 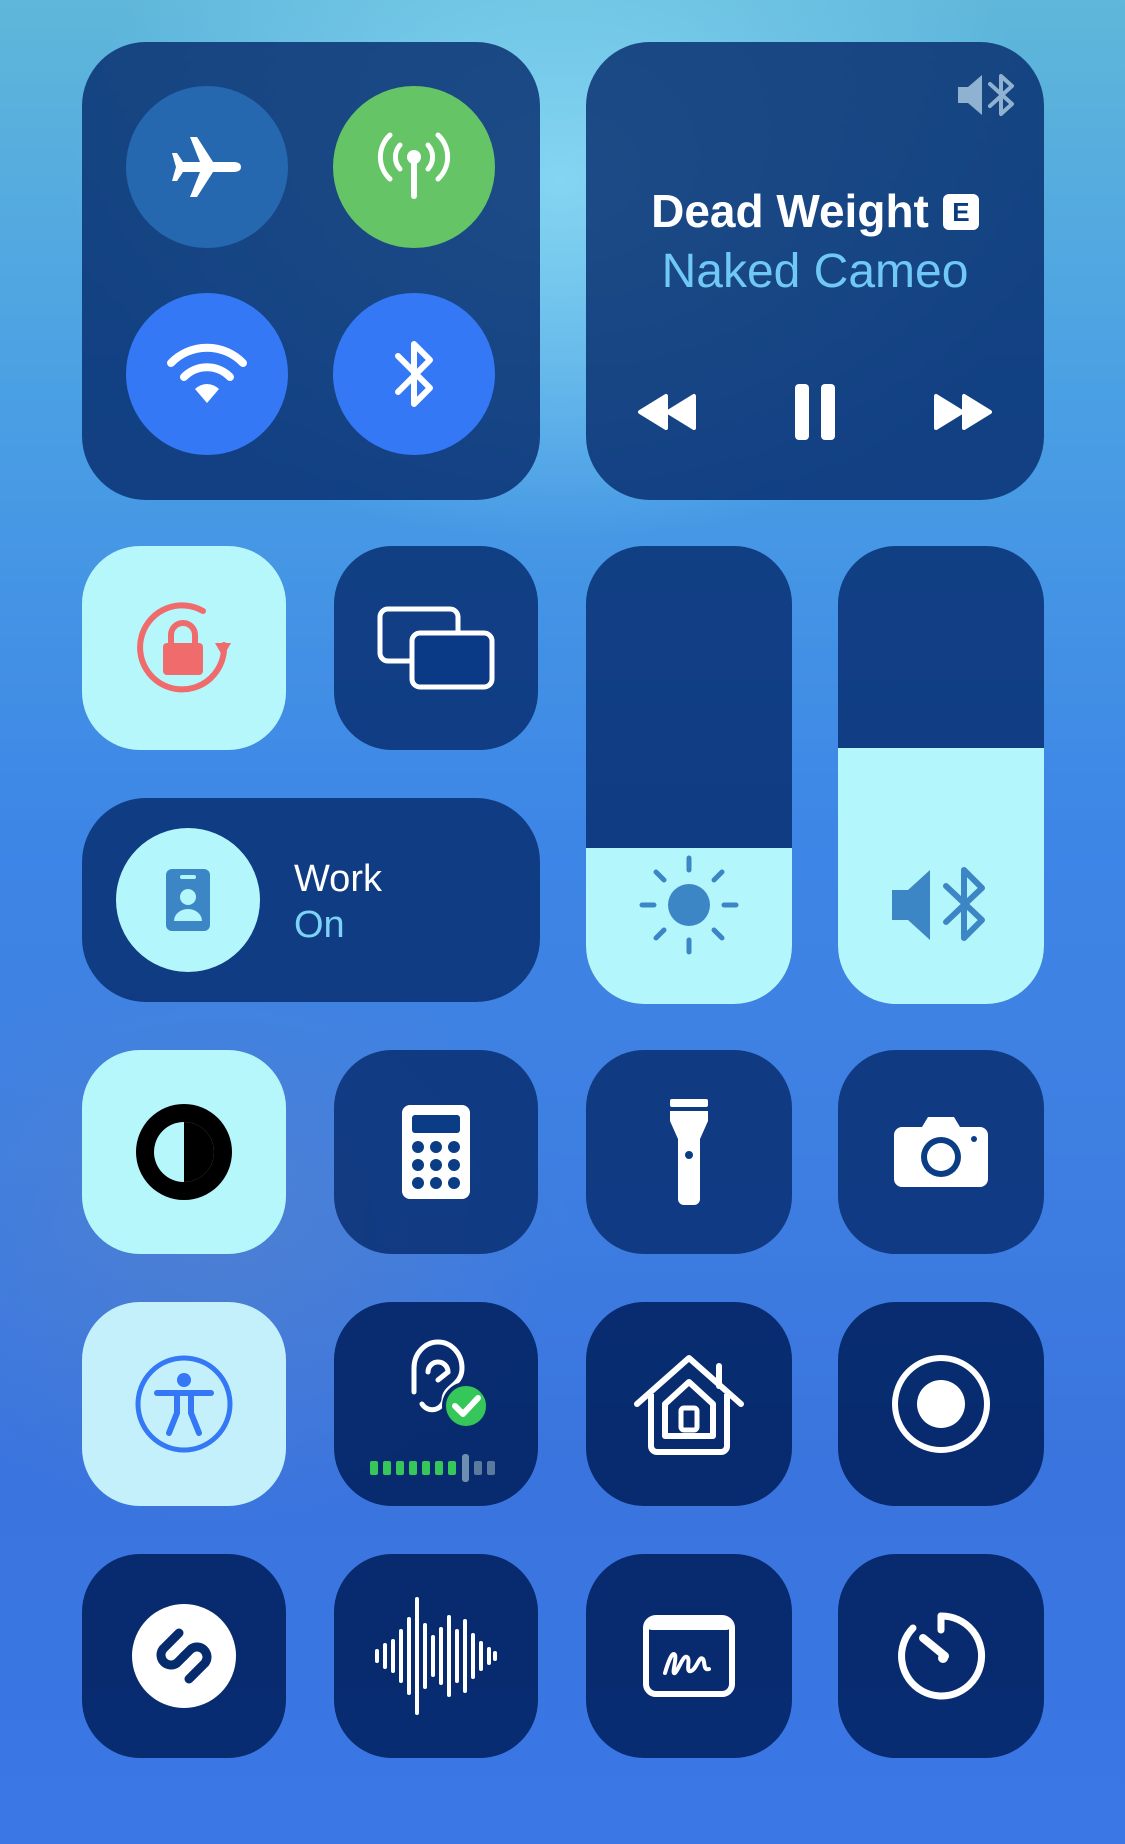 I want to click on wifi-icon, so click(x=207, y=373).